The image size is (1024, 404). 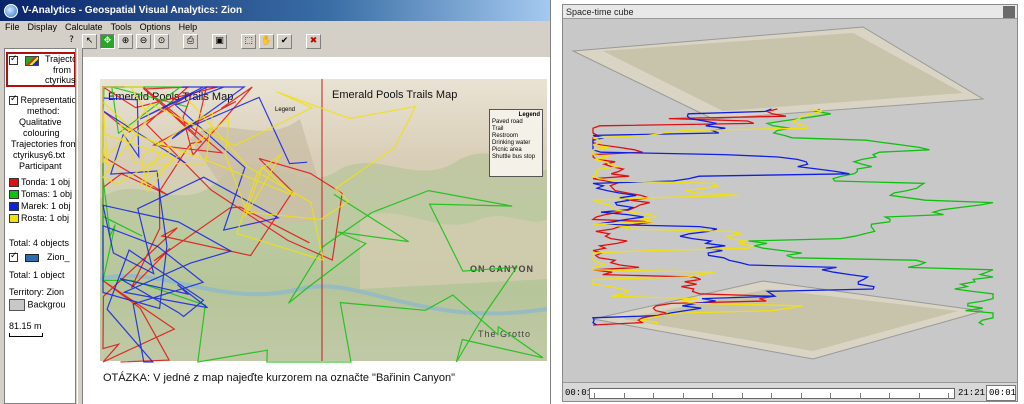 I want to click on layer1-name-line1: Trajecto, so click(x=60, y=59).